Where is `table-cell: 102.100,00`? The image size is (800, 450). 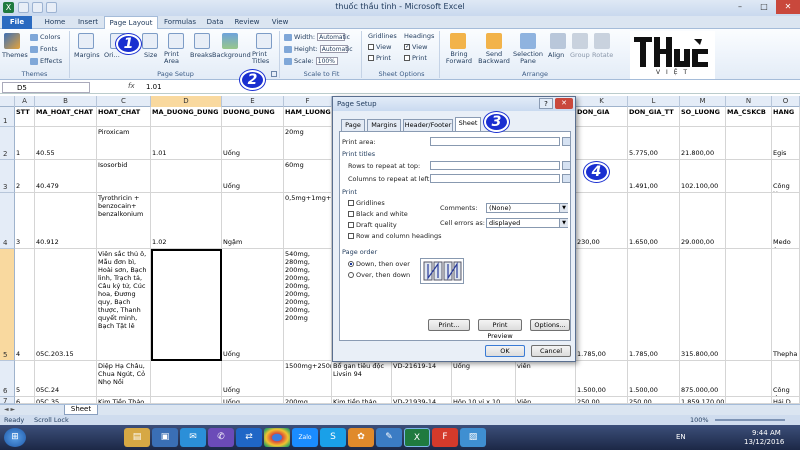 table-cell: 102.100,00 is located at coordinates (703, 176).